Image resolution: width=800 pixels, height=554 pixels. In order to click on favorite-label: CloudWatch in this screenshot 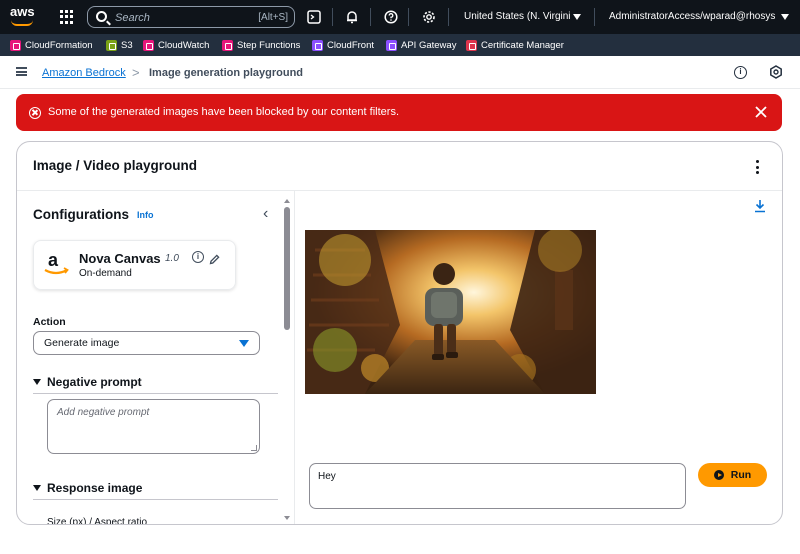, I will do `click(184, 45)`.